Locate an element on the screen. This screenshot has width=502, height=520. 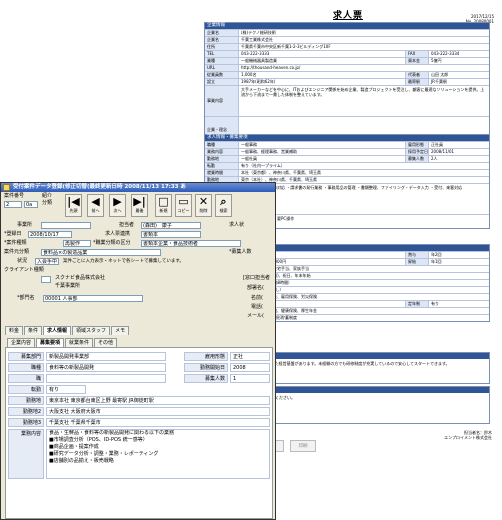
copy-record-button: ▭ コピー is located at coordinates (183, 205).